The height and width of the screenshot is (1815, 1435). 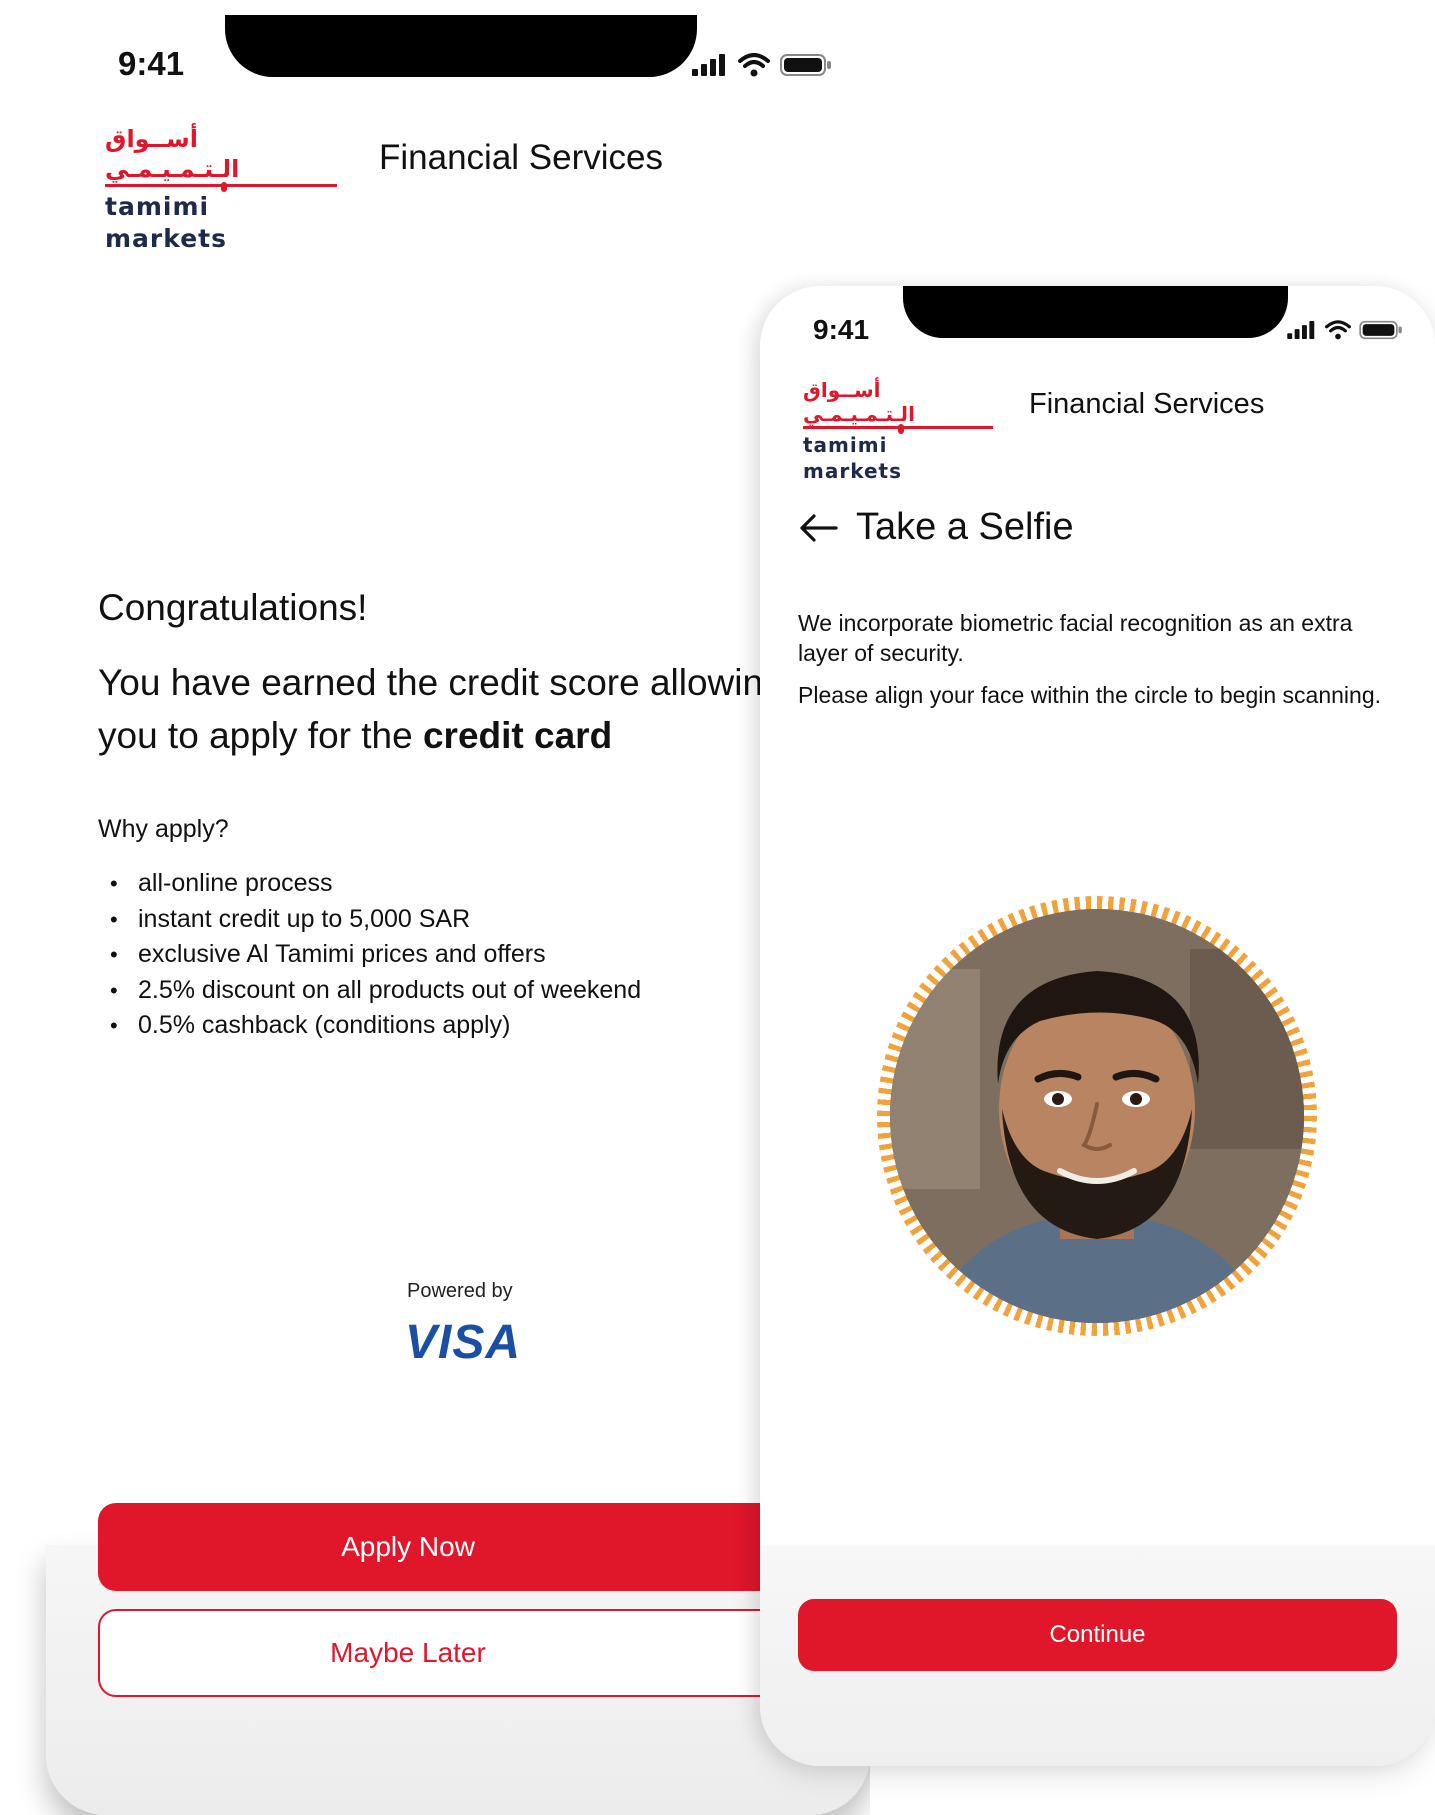 I want to click on benefit-item: • 0.5% cashback (conditions apply), so click(x=310, y=1025).